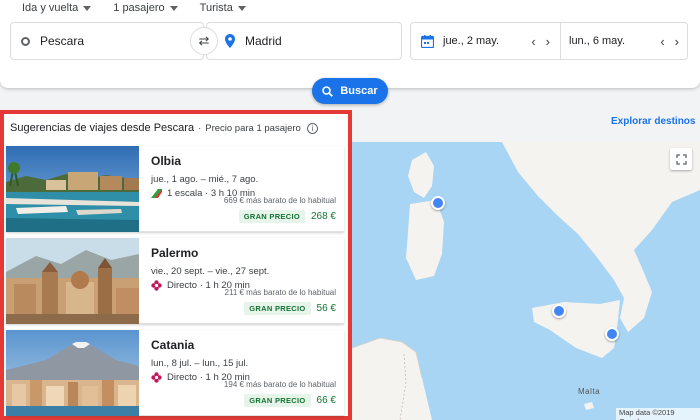  I want to click on search-button-label: Buscar, so click(359, 91).